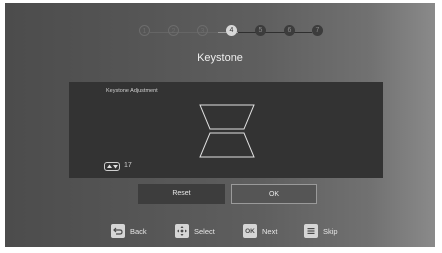 The width and height of the screenshot is (442, 253). What do you see at coordinates (311, 231) in the screenshot?
I see `menu-icon` at bounding box center [311, 231].